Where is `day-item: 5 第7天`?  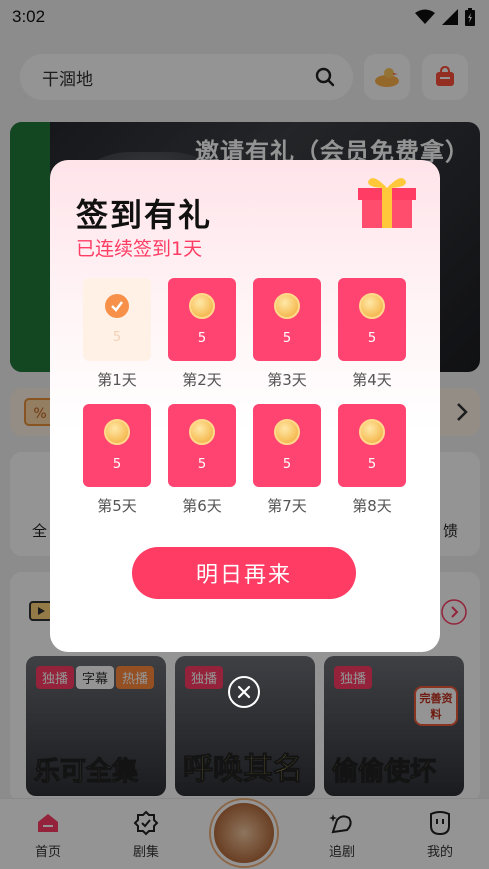 day-item: 5 第7天 is located at coordinates (287, 460).